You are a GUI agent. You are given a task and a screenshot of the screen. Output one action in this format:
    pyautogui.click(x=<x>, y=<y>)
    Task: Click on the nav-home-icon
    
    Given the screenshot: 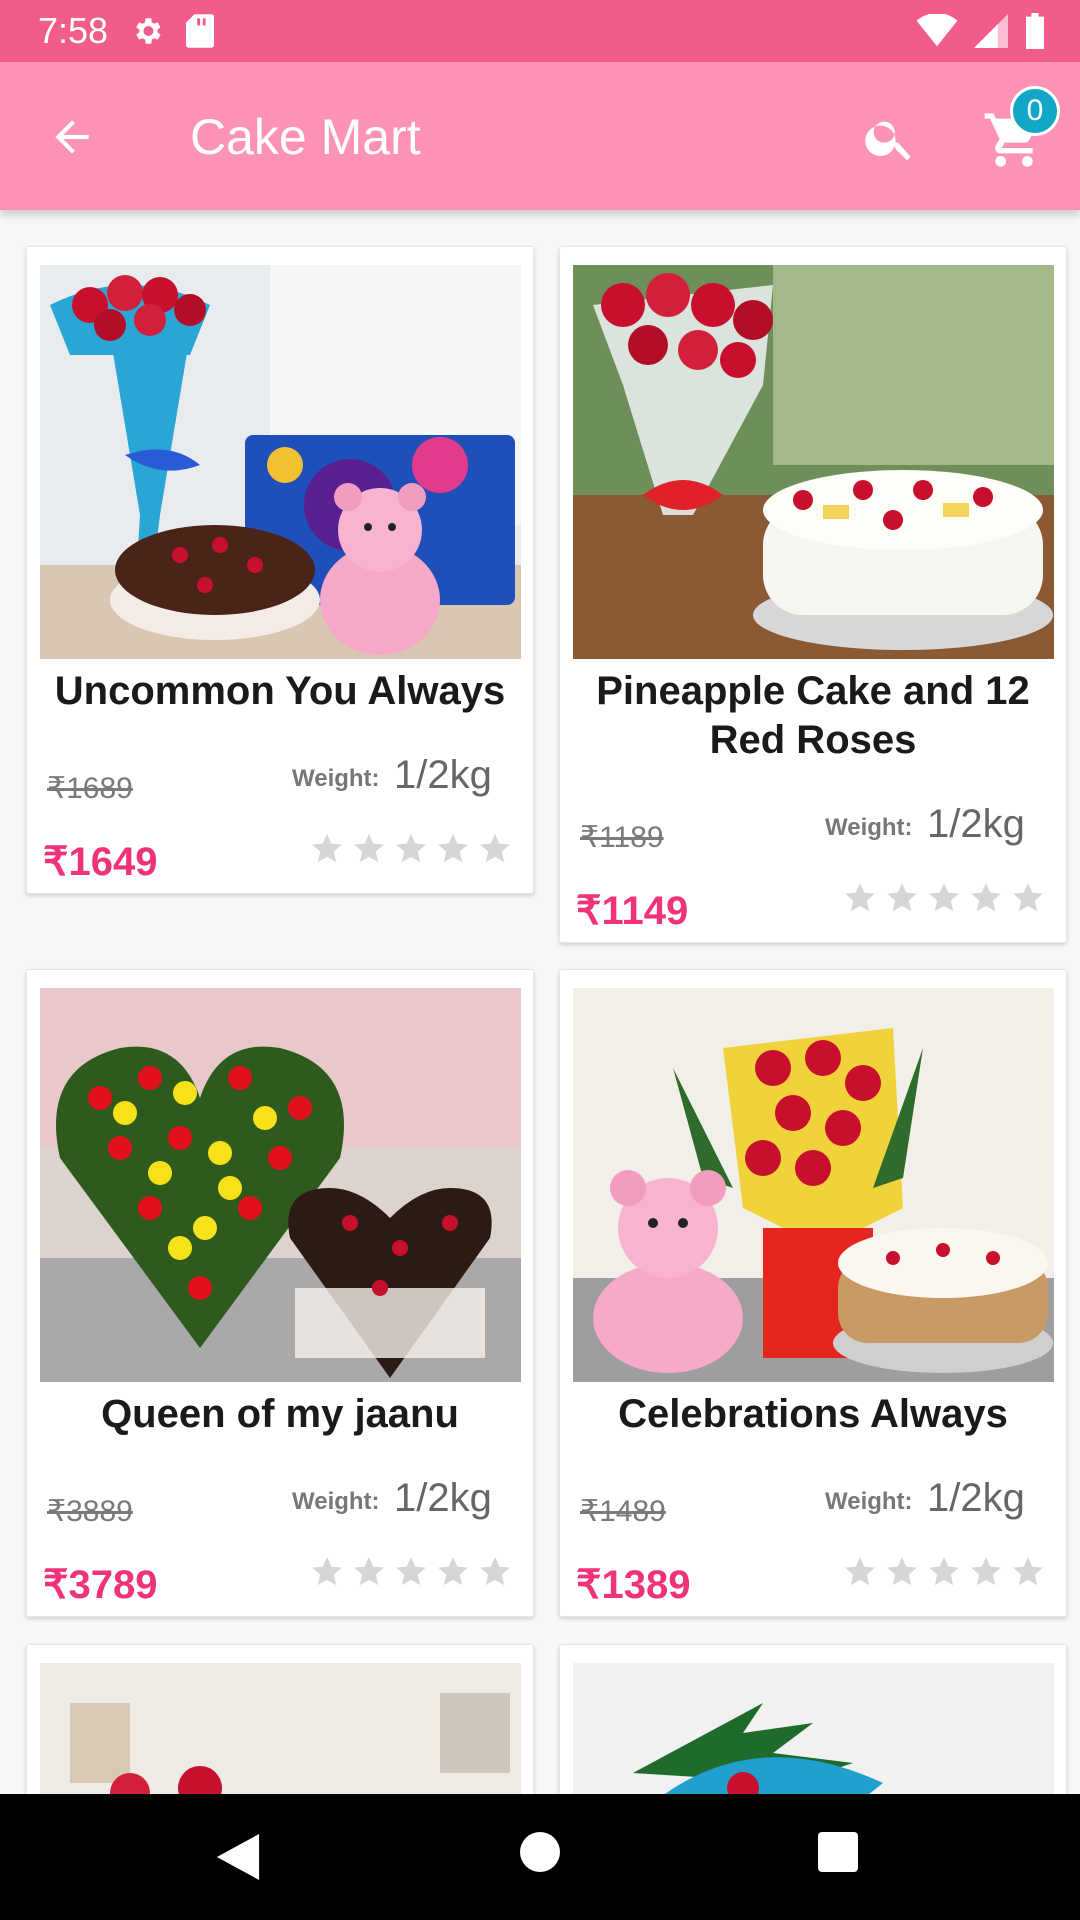 What is the action you would take?
    pyautogui.click(x=540, y=1852)
    